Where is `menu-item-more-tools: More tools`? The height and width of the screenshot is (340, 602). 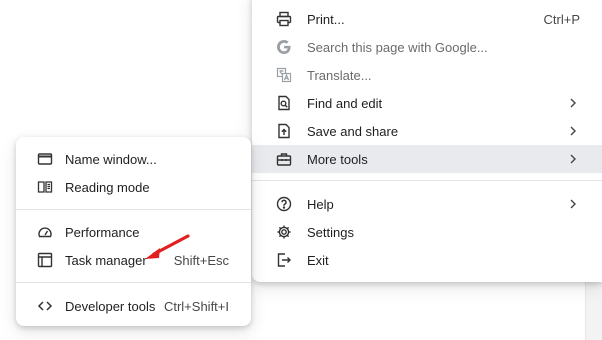 menu-item-more-tools: More tools is located at coordinates (427, 159).